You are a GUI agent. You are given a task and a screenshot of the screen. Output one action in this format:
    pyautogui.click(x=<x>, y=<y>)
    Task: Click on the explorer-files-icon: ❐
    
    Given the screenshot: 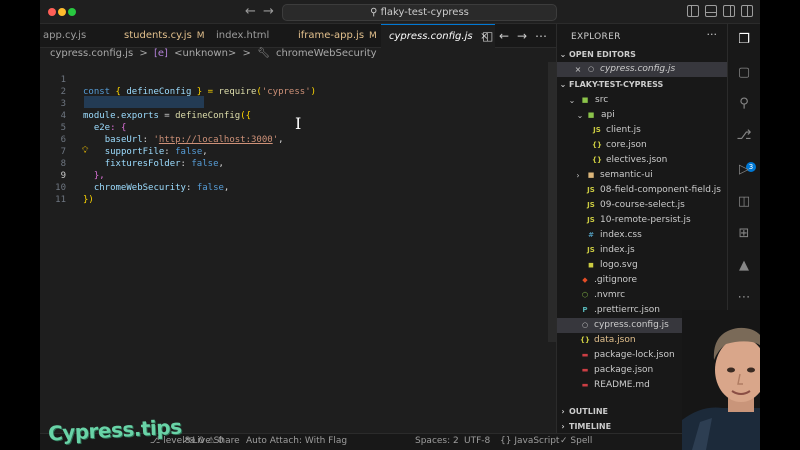 What is the action you would take?
    pyautogui.click(x=744, y=40)
    